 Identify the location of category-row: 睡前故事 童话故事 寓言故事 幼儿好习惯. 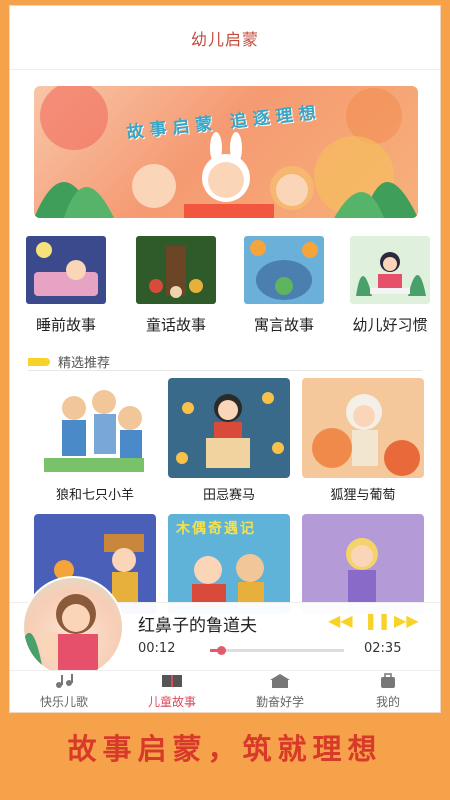
(225, 288).